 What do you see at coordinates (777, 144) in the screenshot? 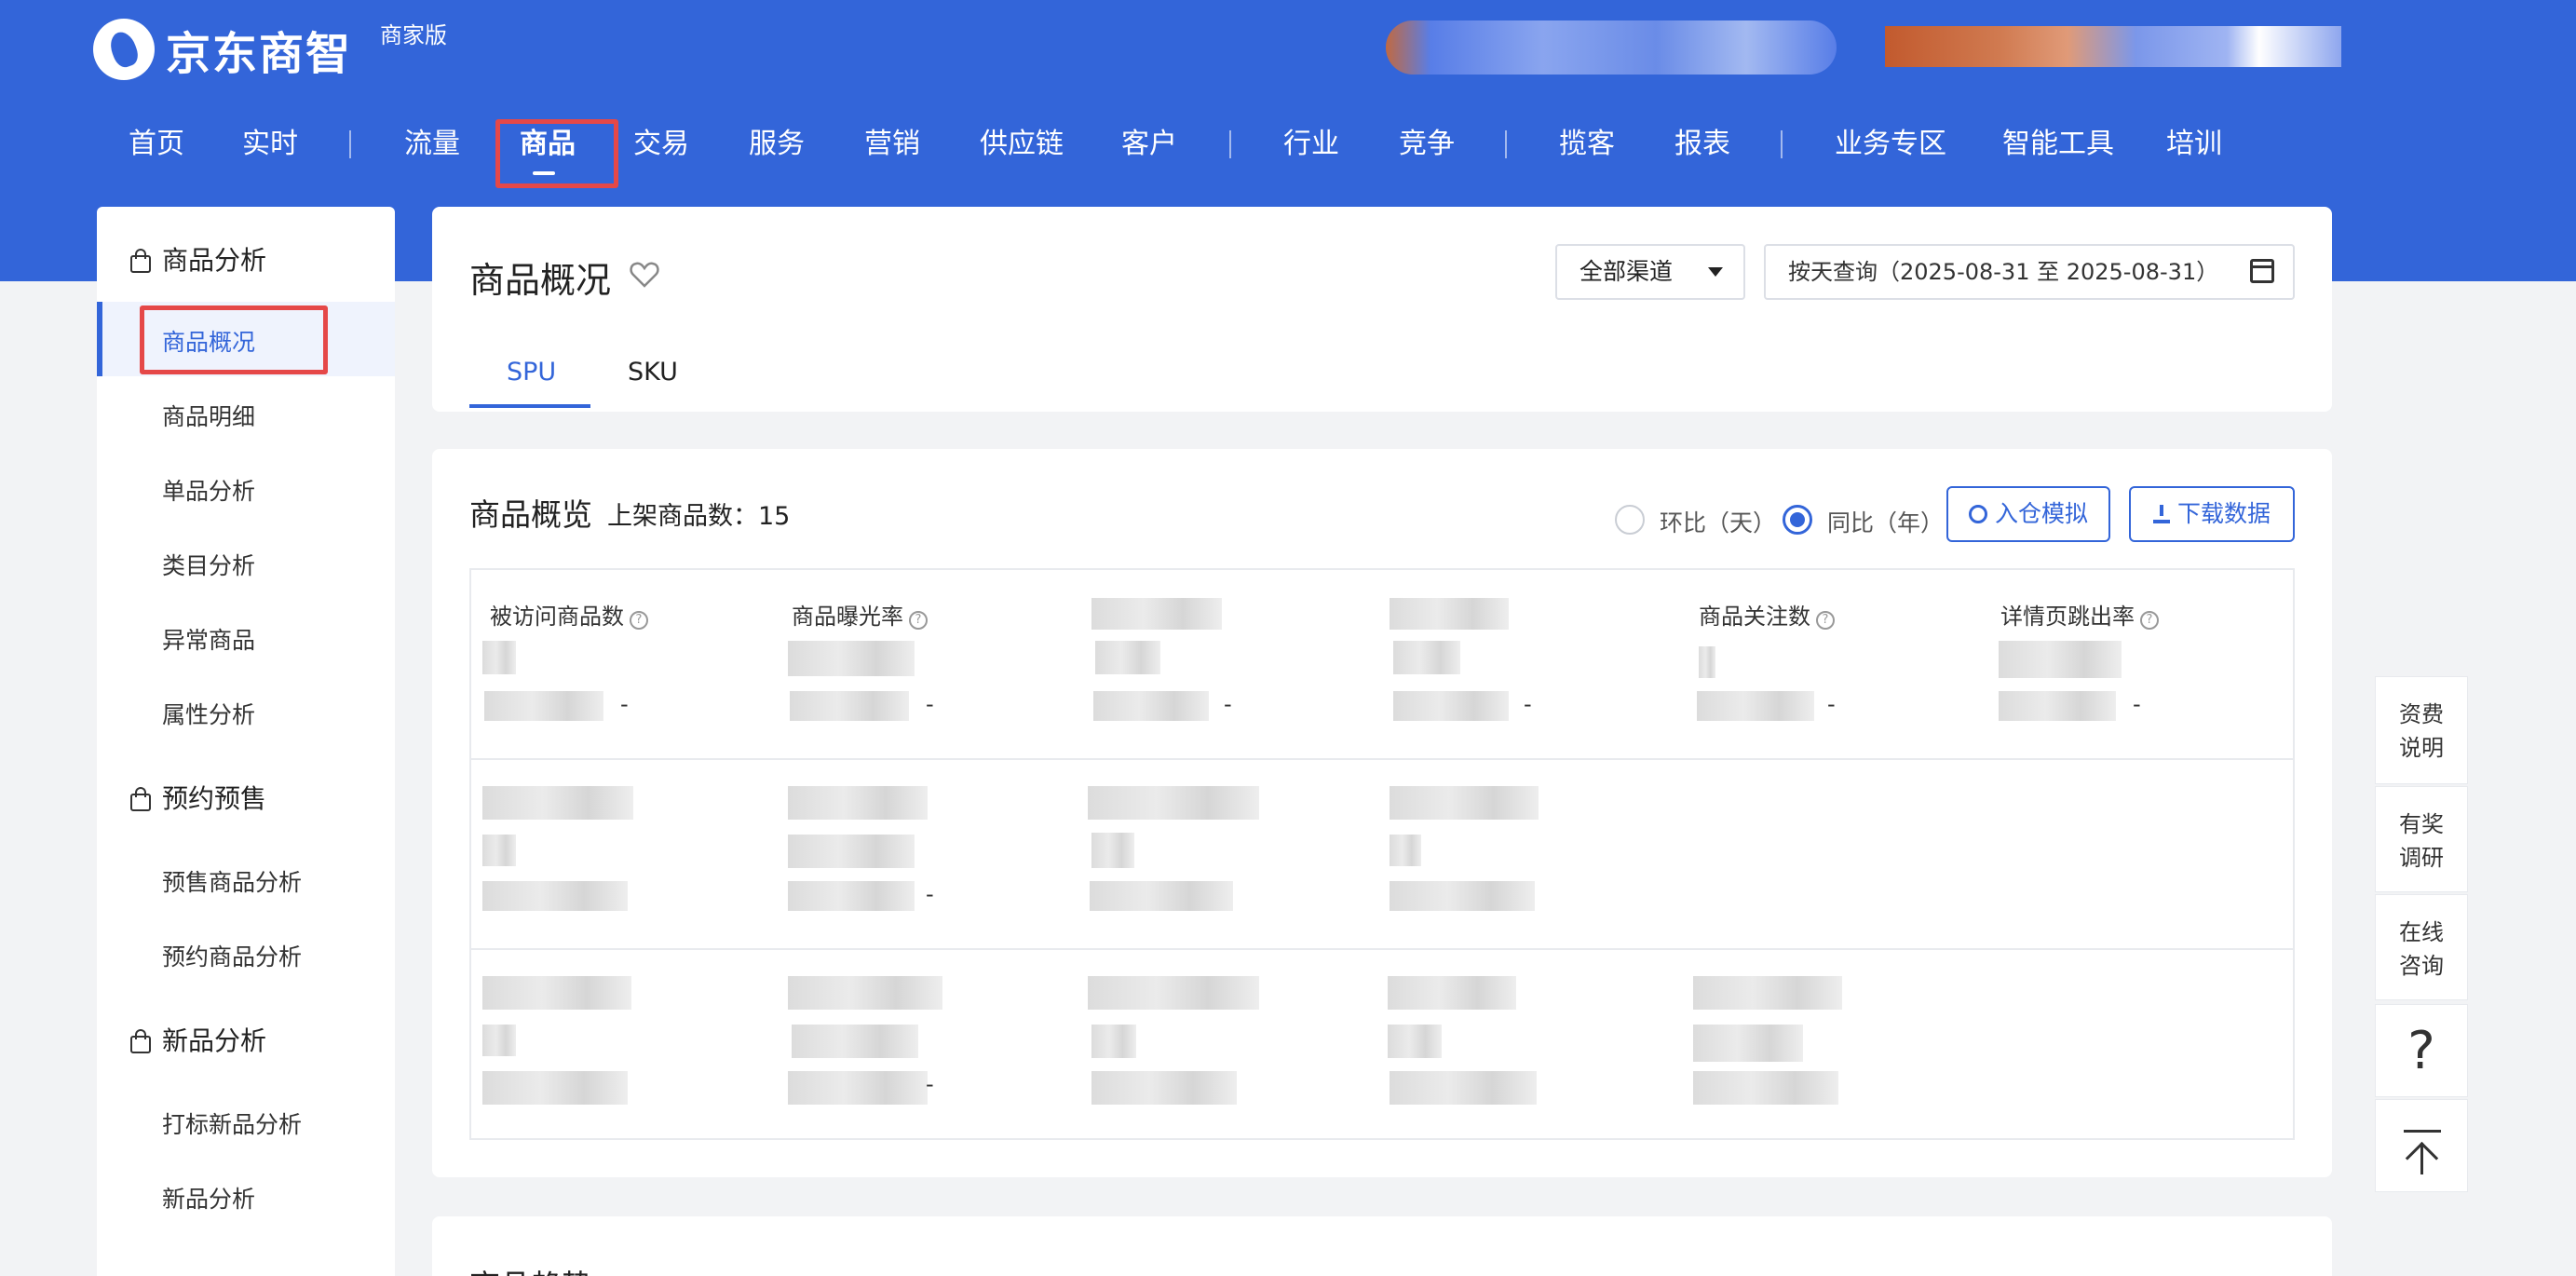
I see `nav-service: 服务` at bounding box center [777, 144].